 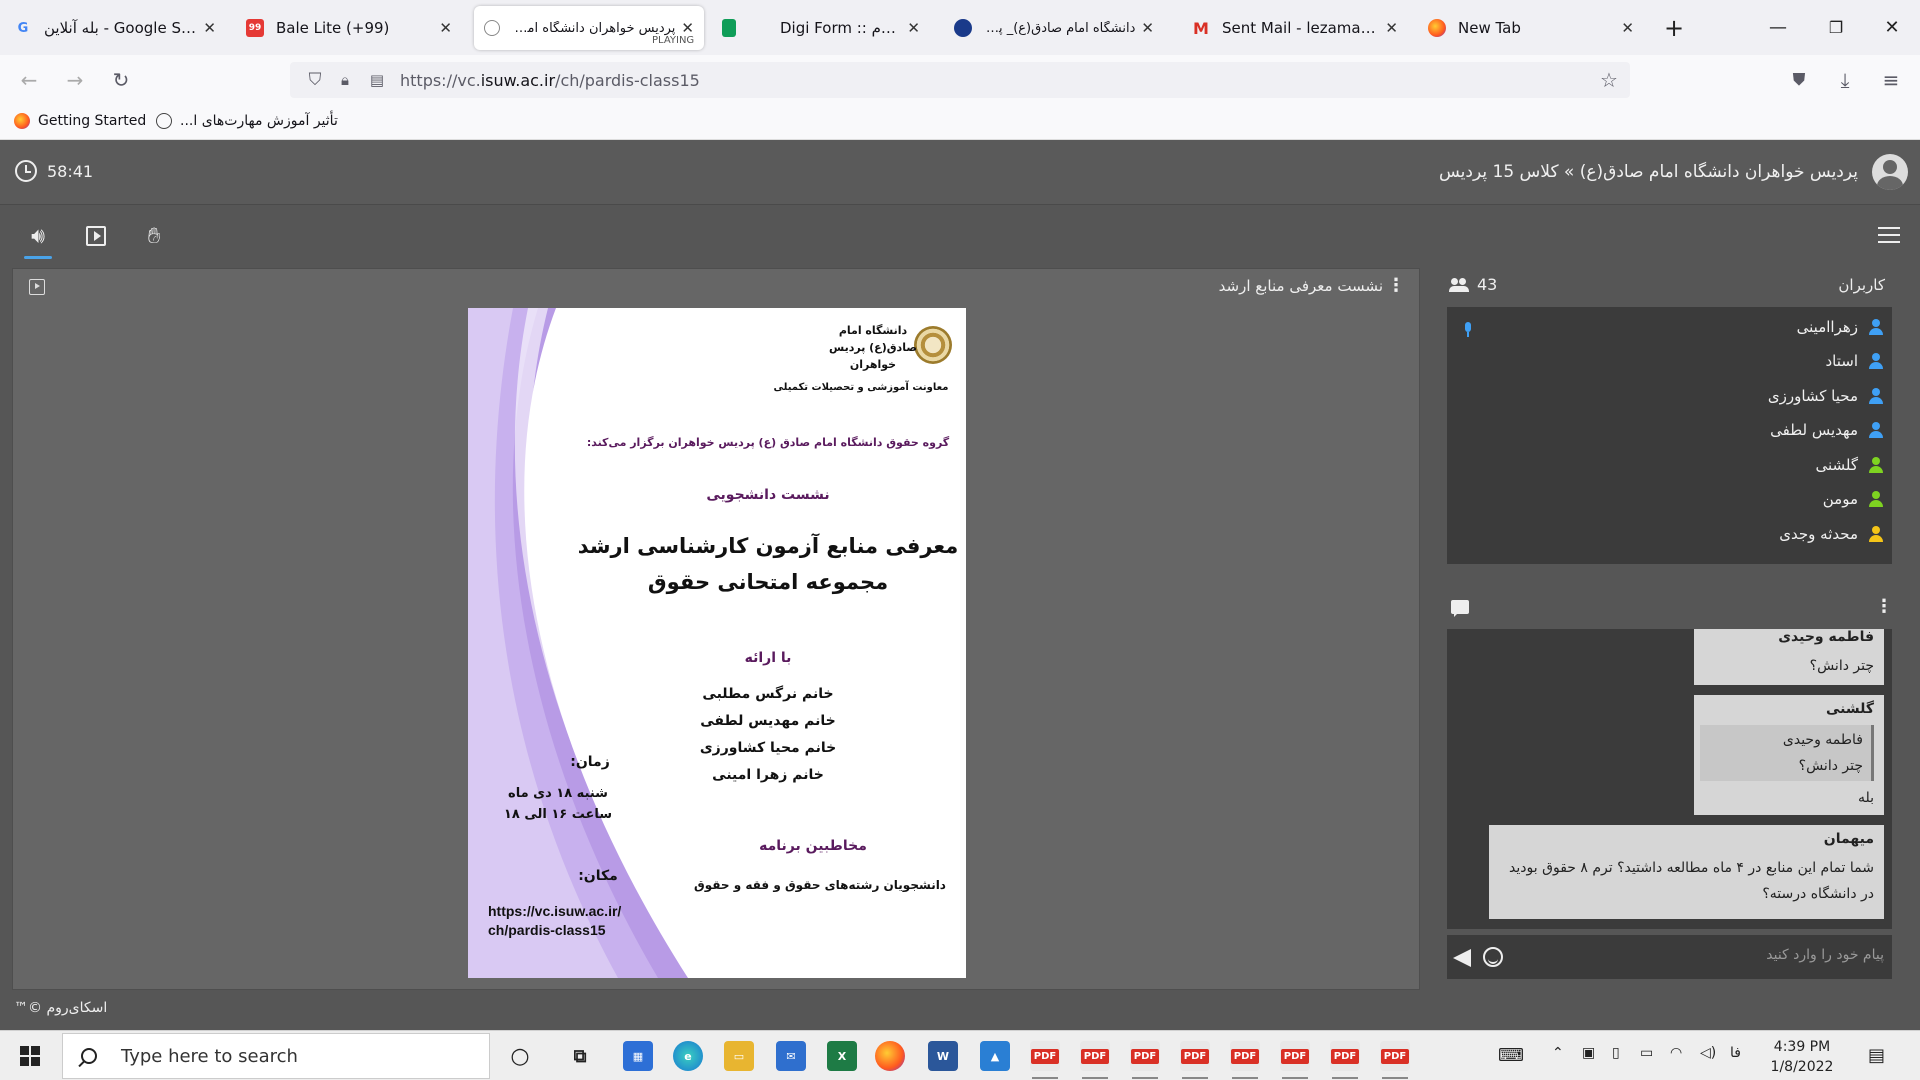 What do you see at coordinates (638, 1056) in the screenshot?
I see `store-icon: ▦` at bounding box center [638, 1056].